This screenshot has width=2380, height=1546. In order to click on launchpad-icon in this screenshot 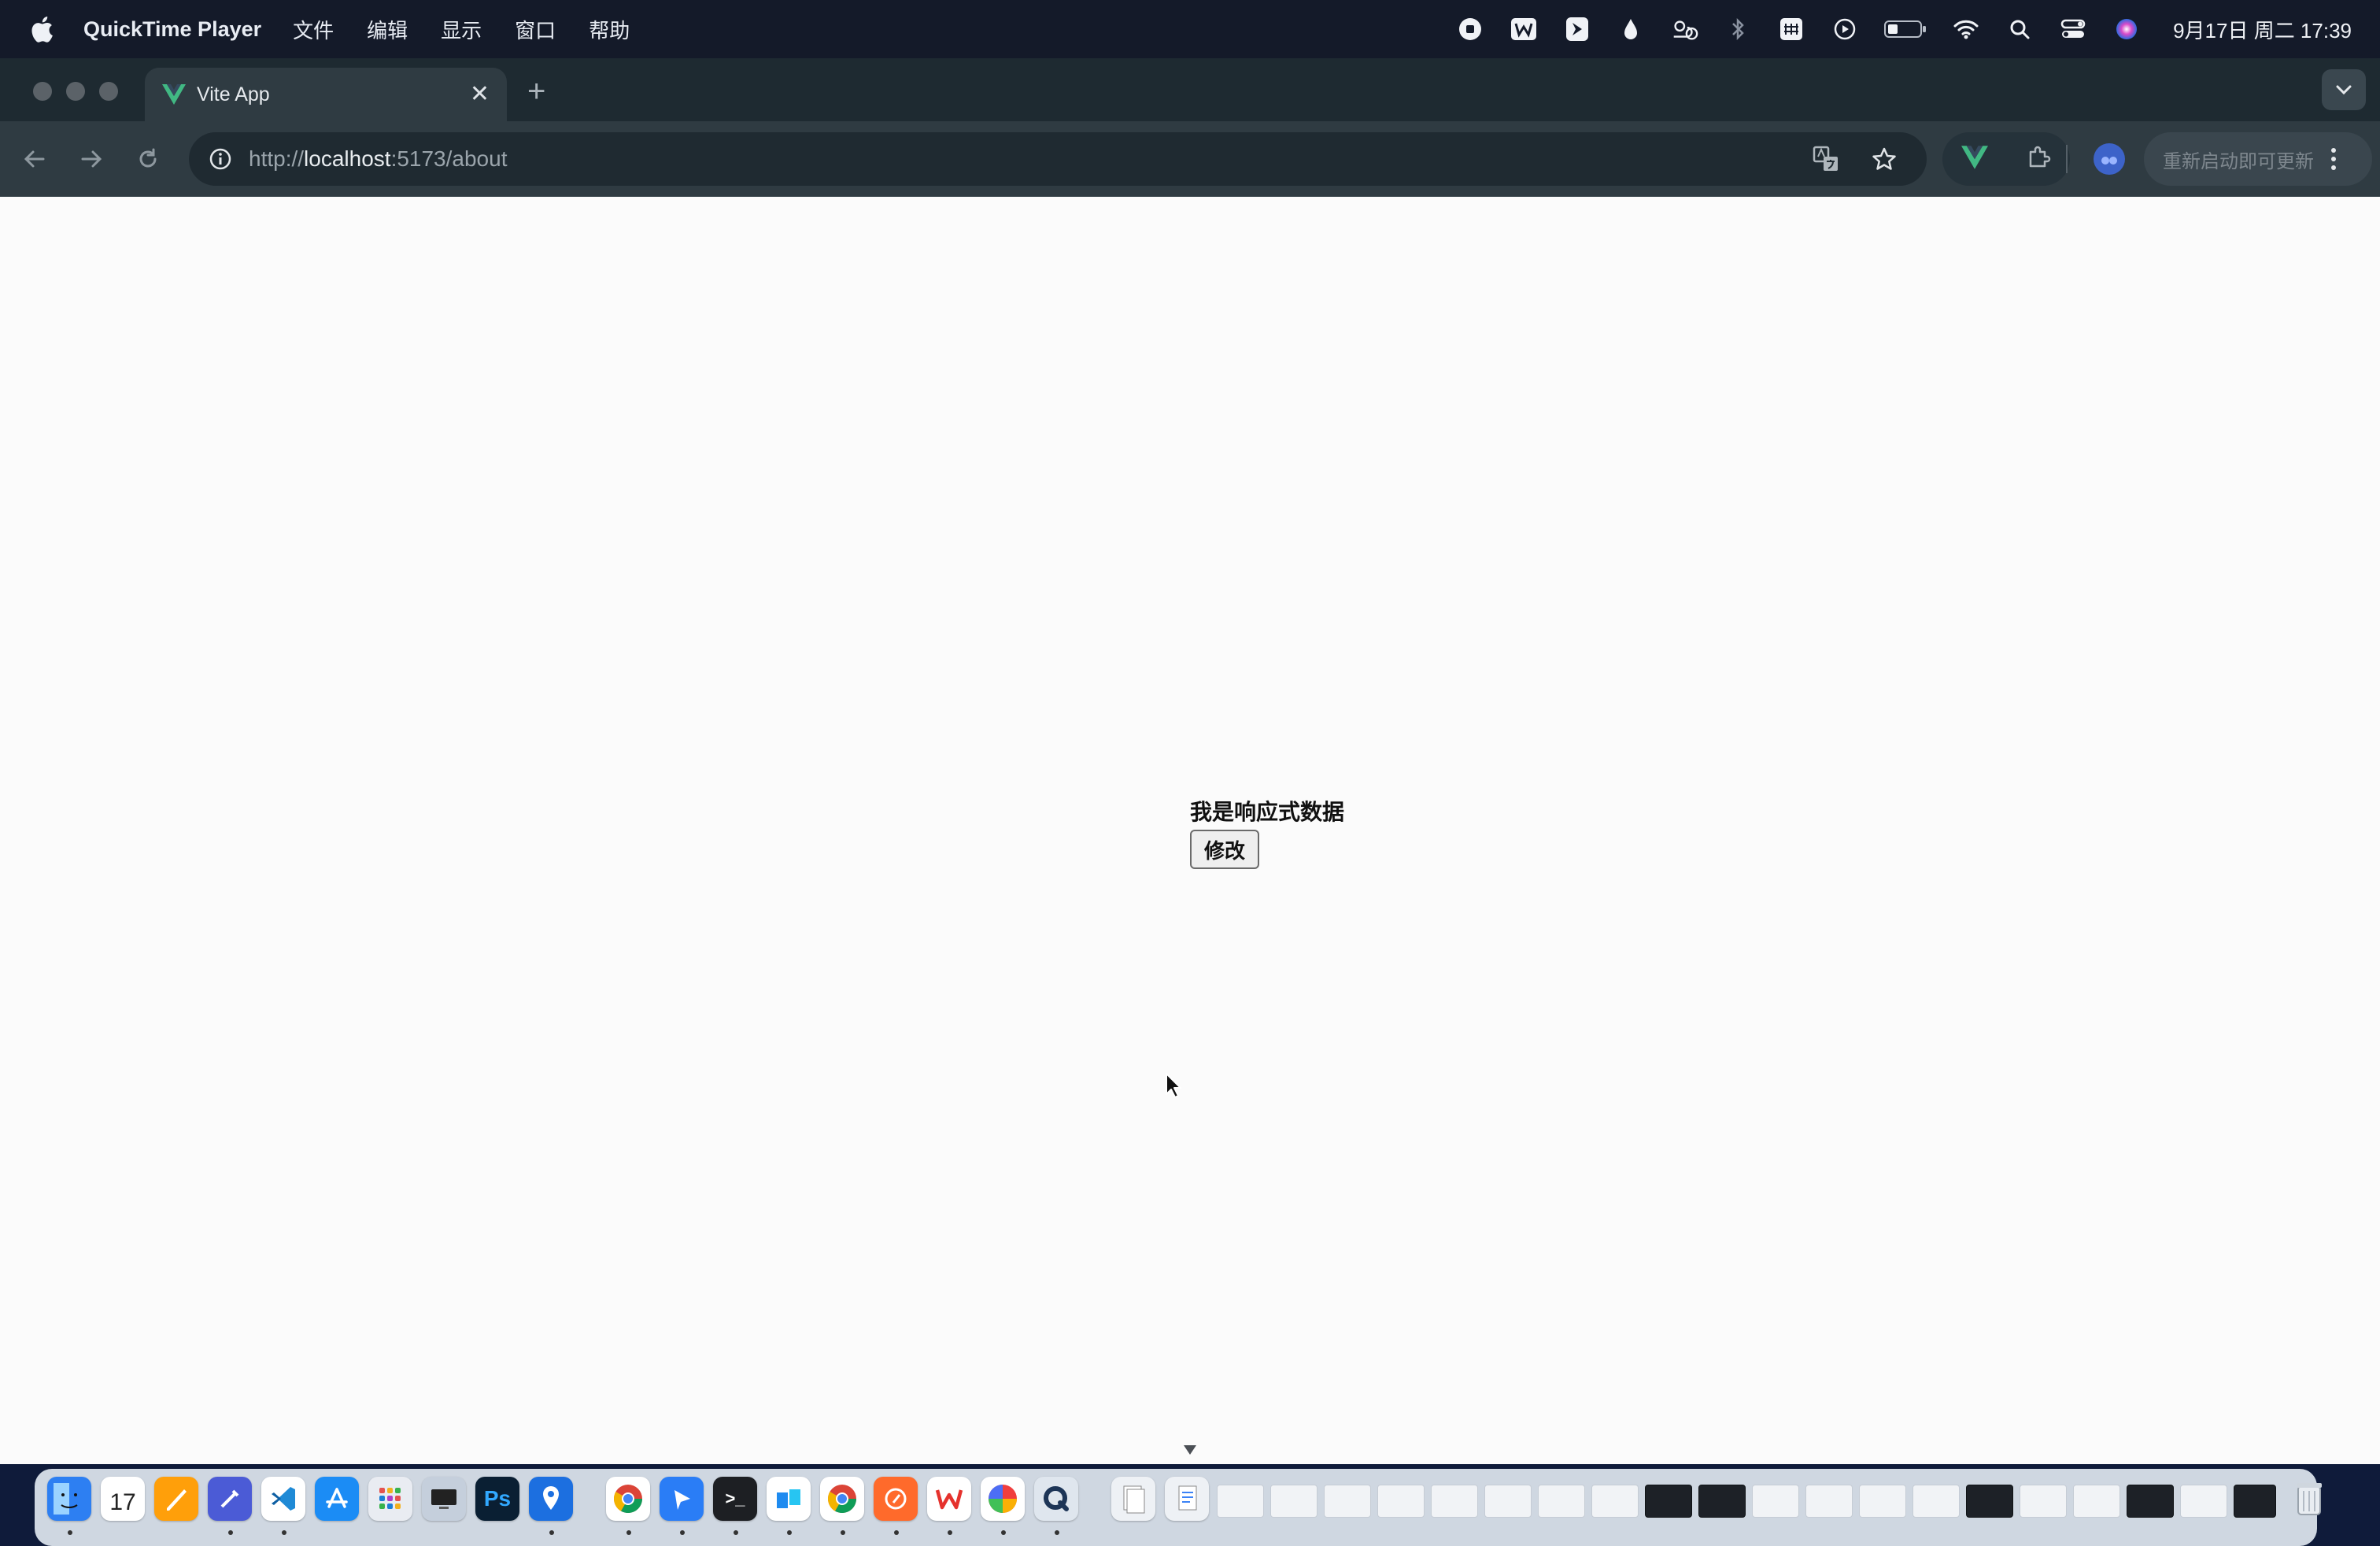, I will do `click(390, 1499)`.